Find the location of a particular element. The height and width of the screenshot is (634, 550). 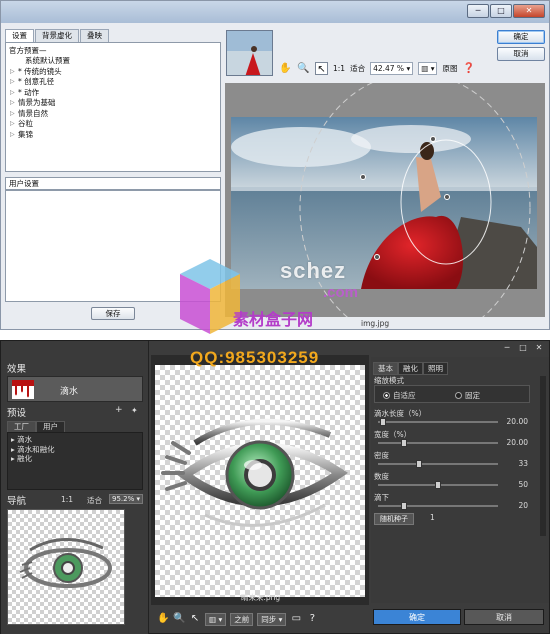

tab-overlay: 叠映 is located at coordinates (94, 35).